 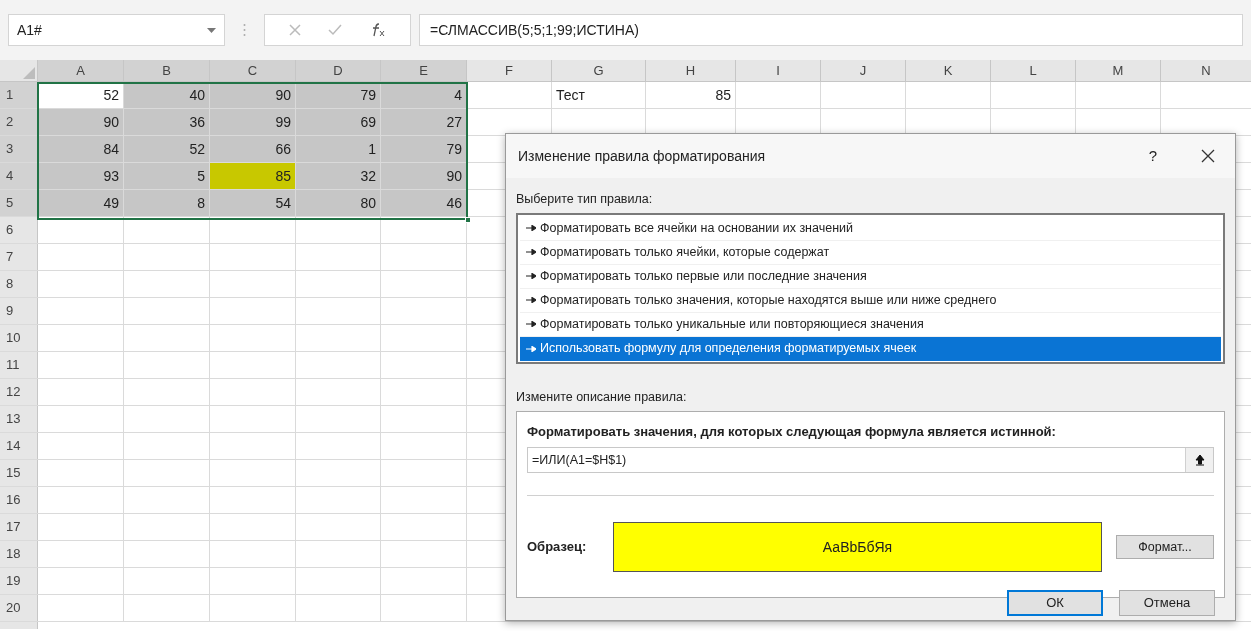 I want to click on section-label: Выберите тип правила:, so click(x=585, y=199).